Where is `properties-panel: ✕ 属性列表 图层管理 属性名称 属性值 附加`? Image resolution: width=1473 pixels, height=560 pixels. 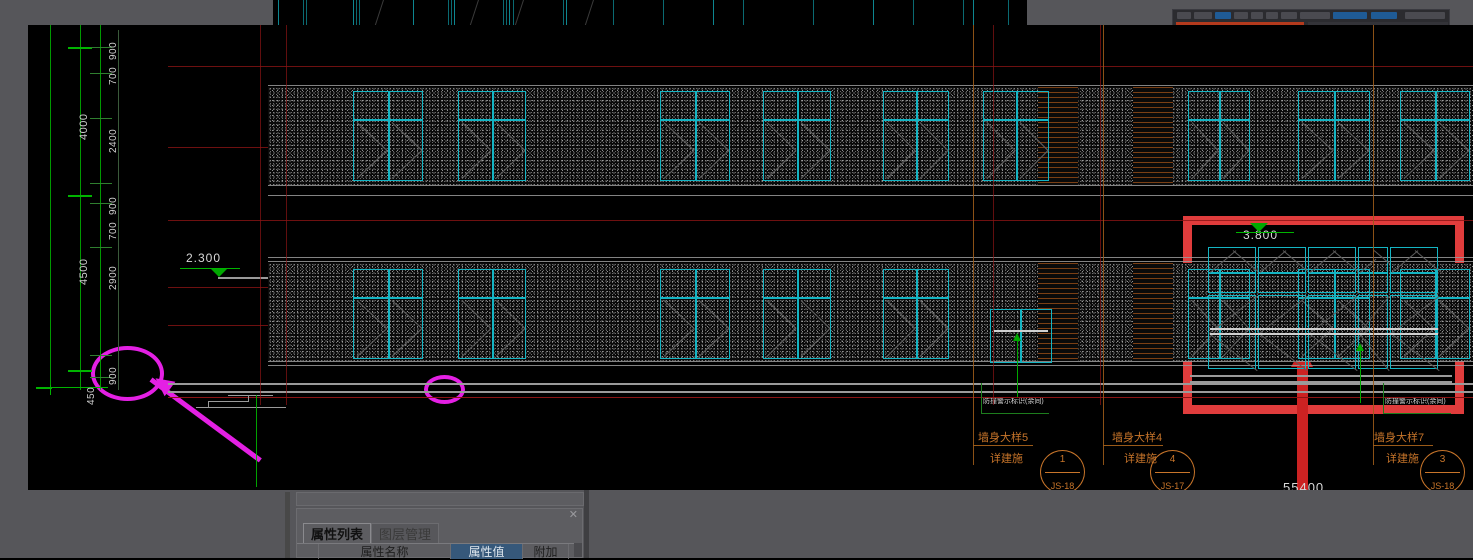
properties-panel: ✕ 属性列表 图层管理 属性名称 属性值 附加 is located at coordinates (439, 533).